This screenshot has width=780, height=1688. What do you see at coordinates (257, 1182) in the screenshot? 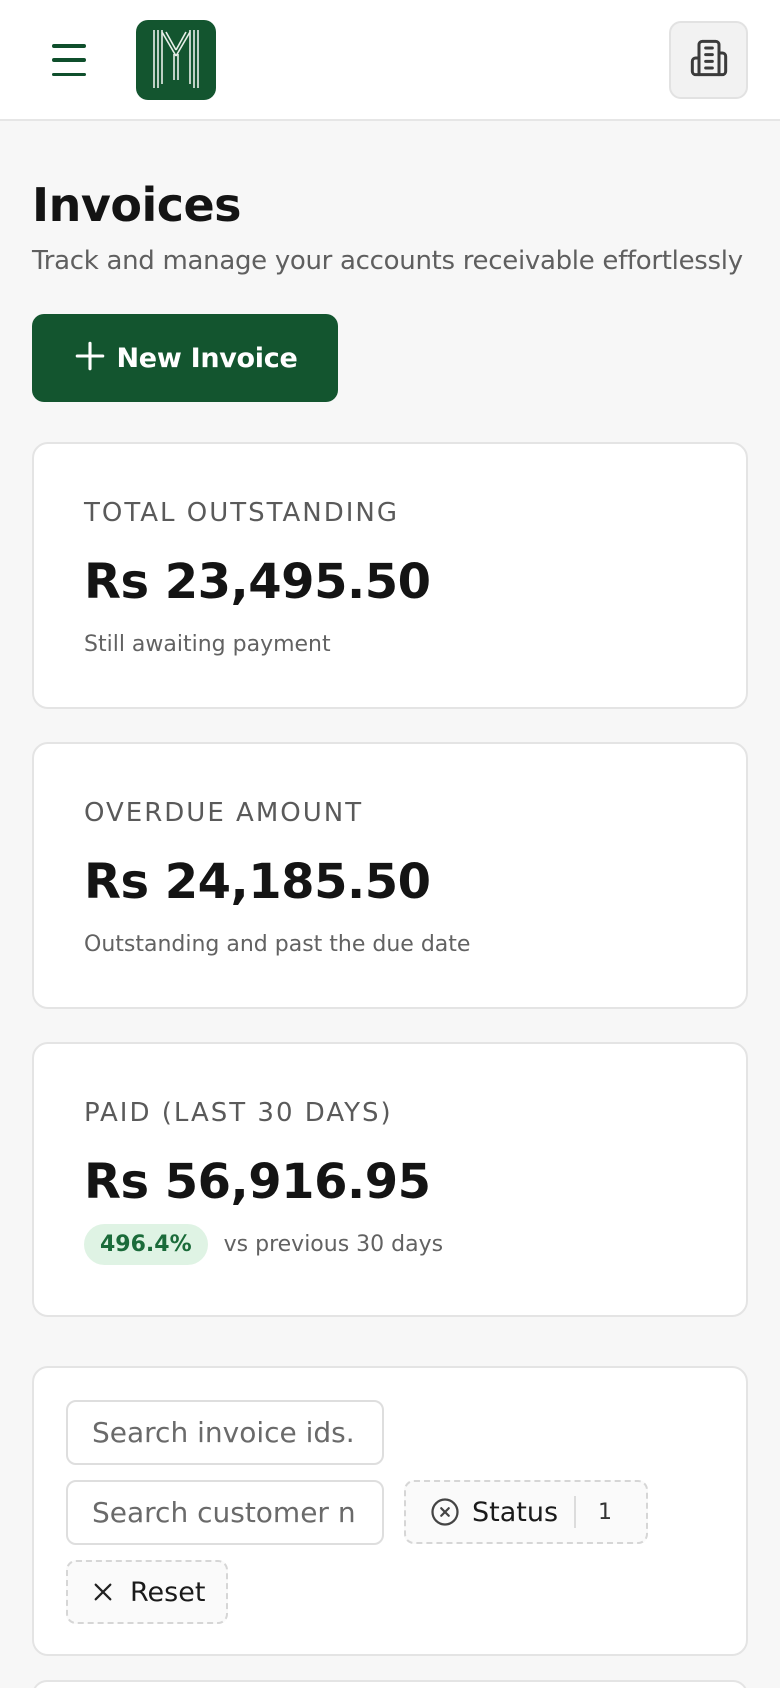
I see `stat-value: Rs 56,916.95` at bounding box center [257, 1182].